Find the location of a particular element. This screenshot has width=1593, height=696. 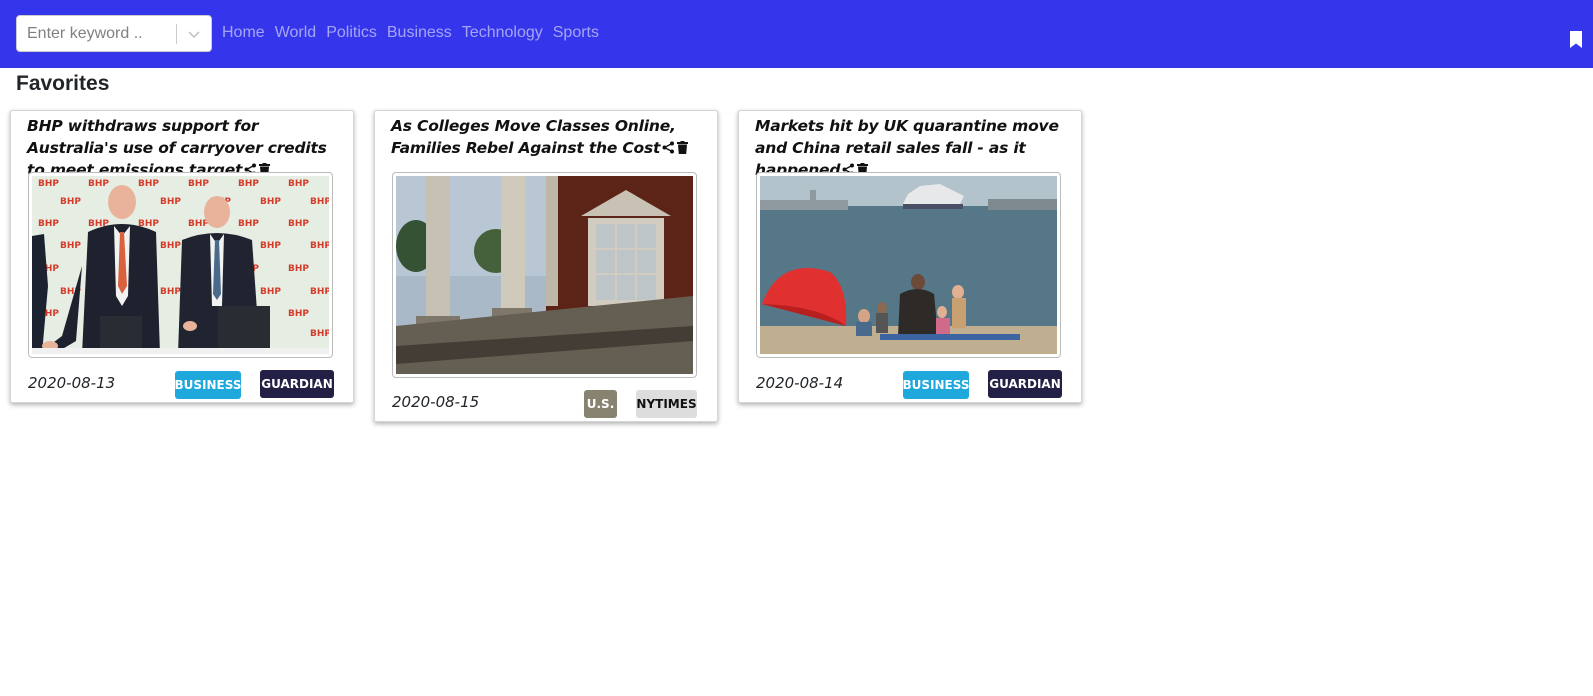

search-separator is located at coordinates (176, 34).